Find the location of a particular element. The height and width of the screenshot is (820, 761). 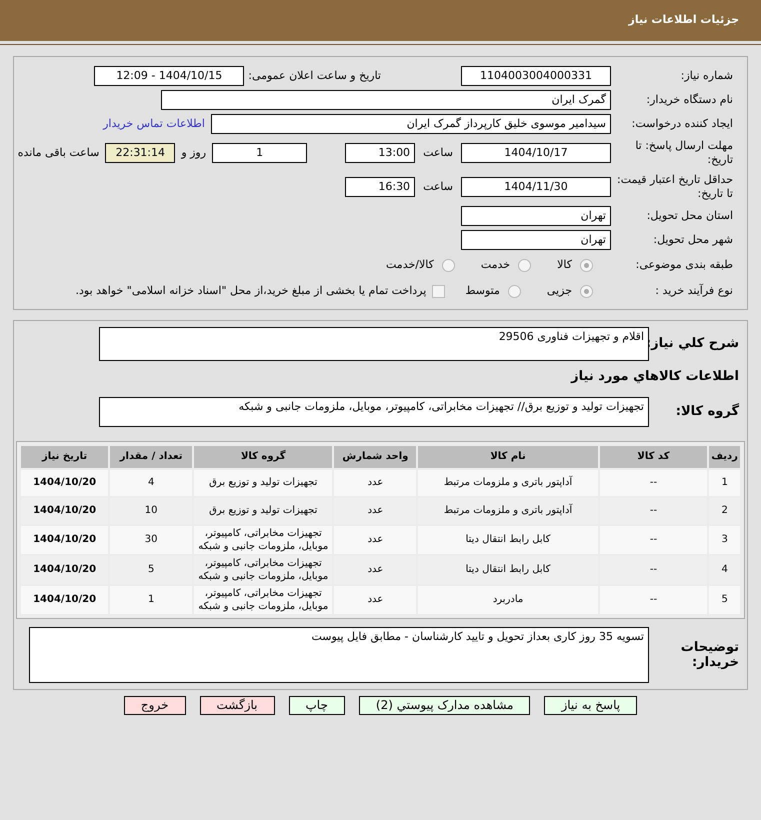

city-field: تهران is located at coordinates (536, 240).